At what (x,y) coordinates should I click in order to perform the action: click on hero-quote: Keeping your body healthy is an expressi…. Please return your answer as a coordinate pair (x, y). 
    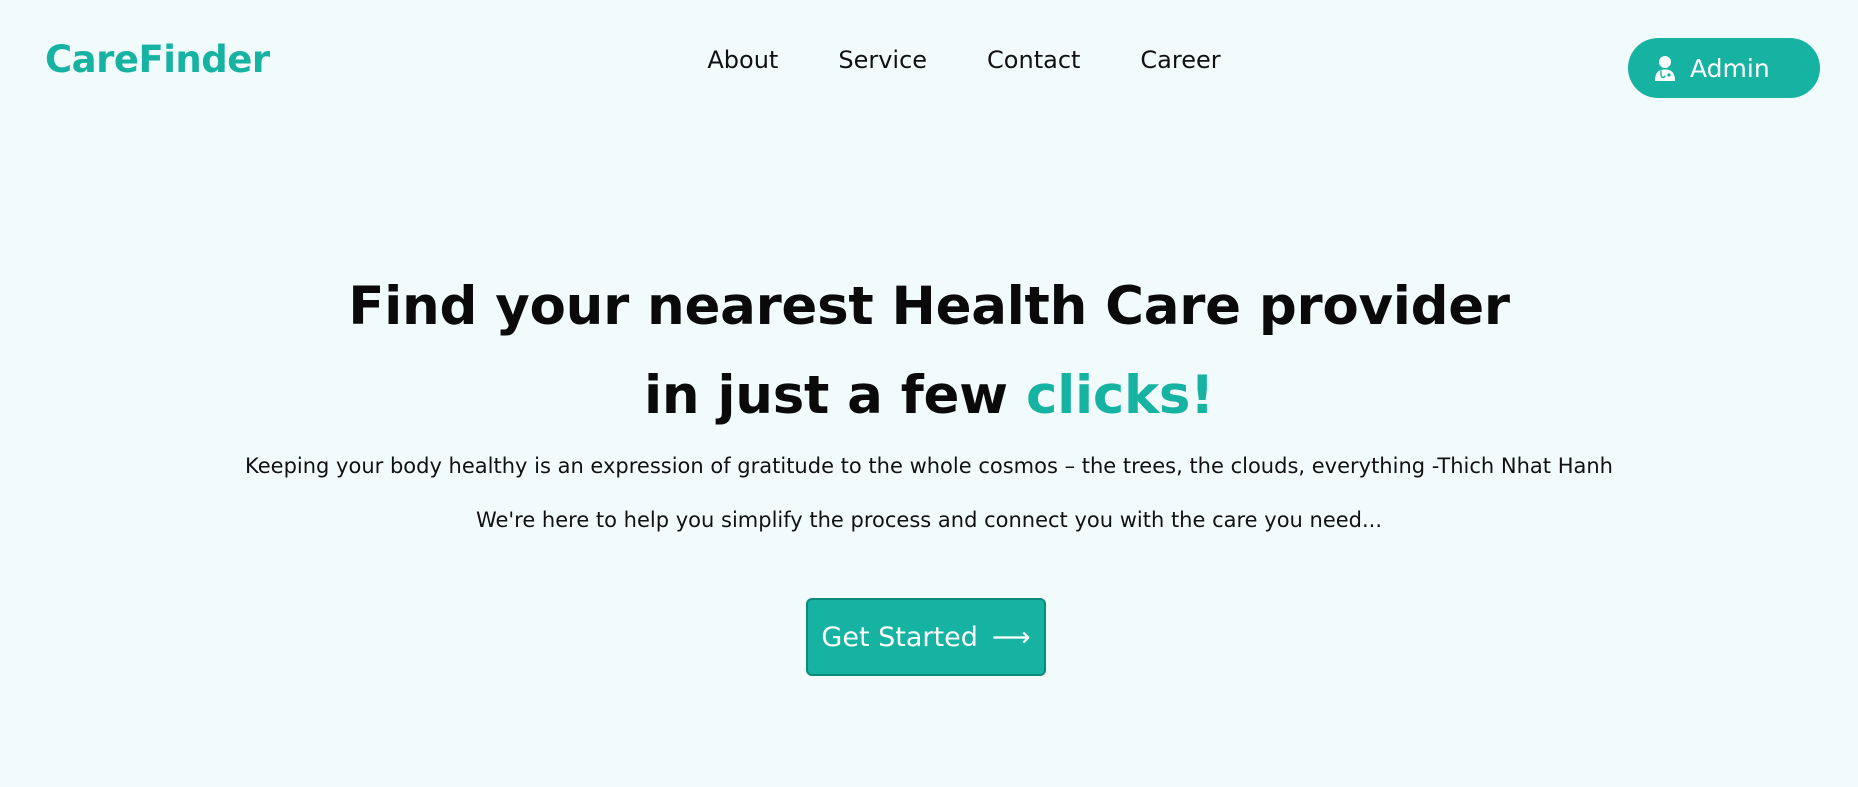
    Looking at the image, I should click on (929, 466).